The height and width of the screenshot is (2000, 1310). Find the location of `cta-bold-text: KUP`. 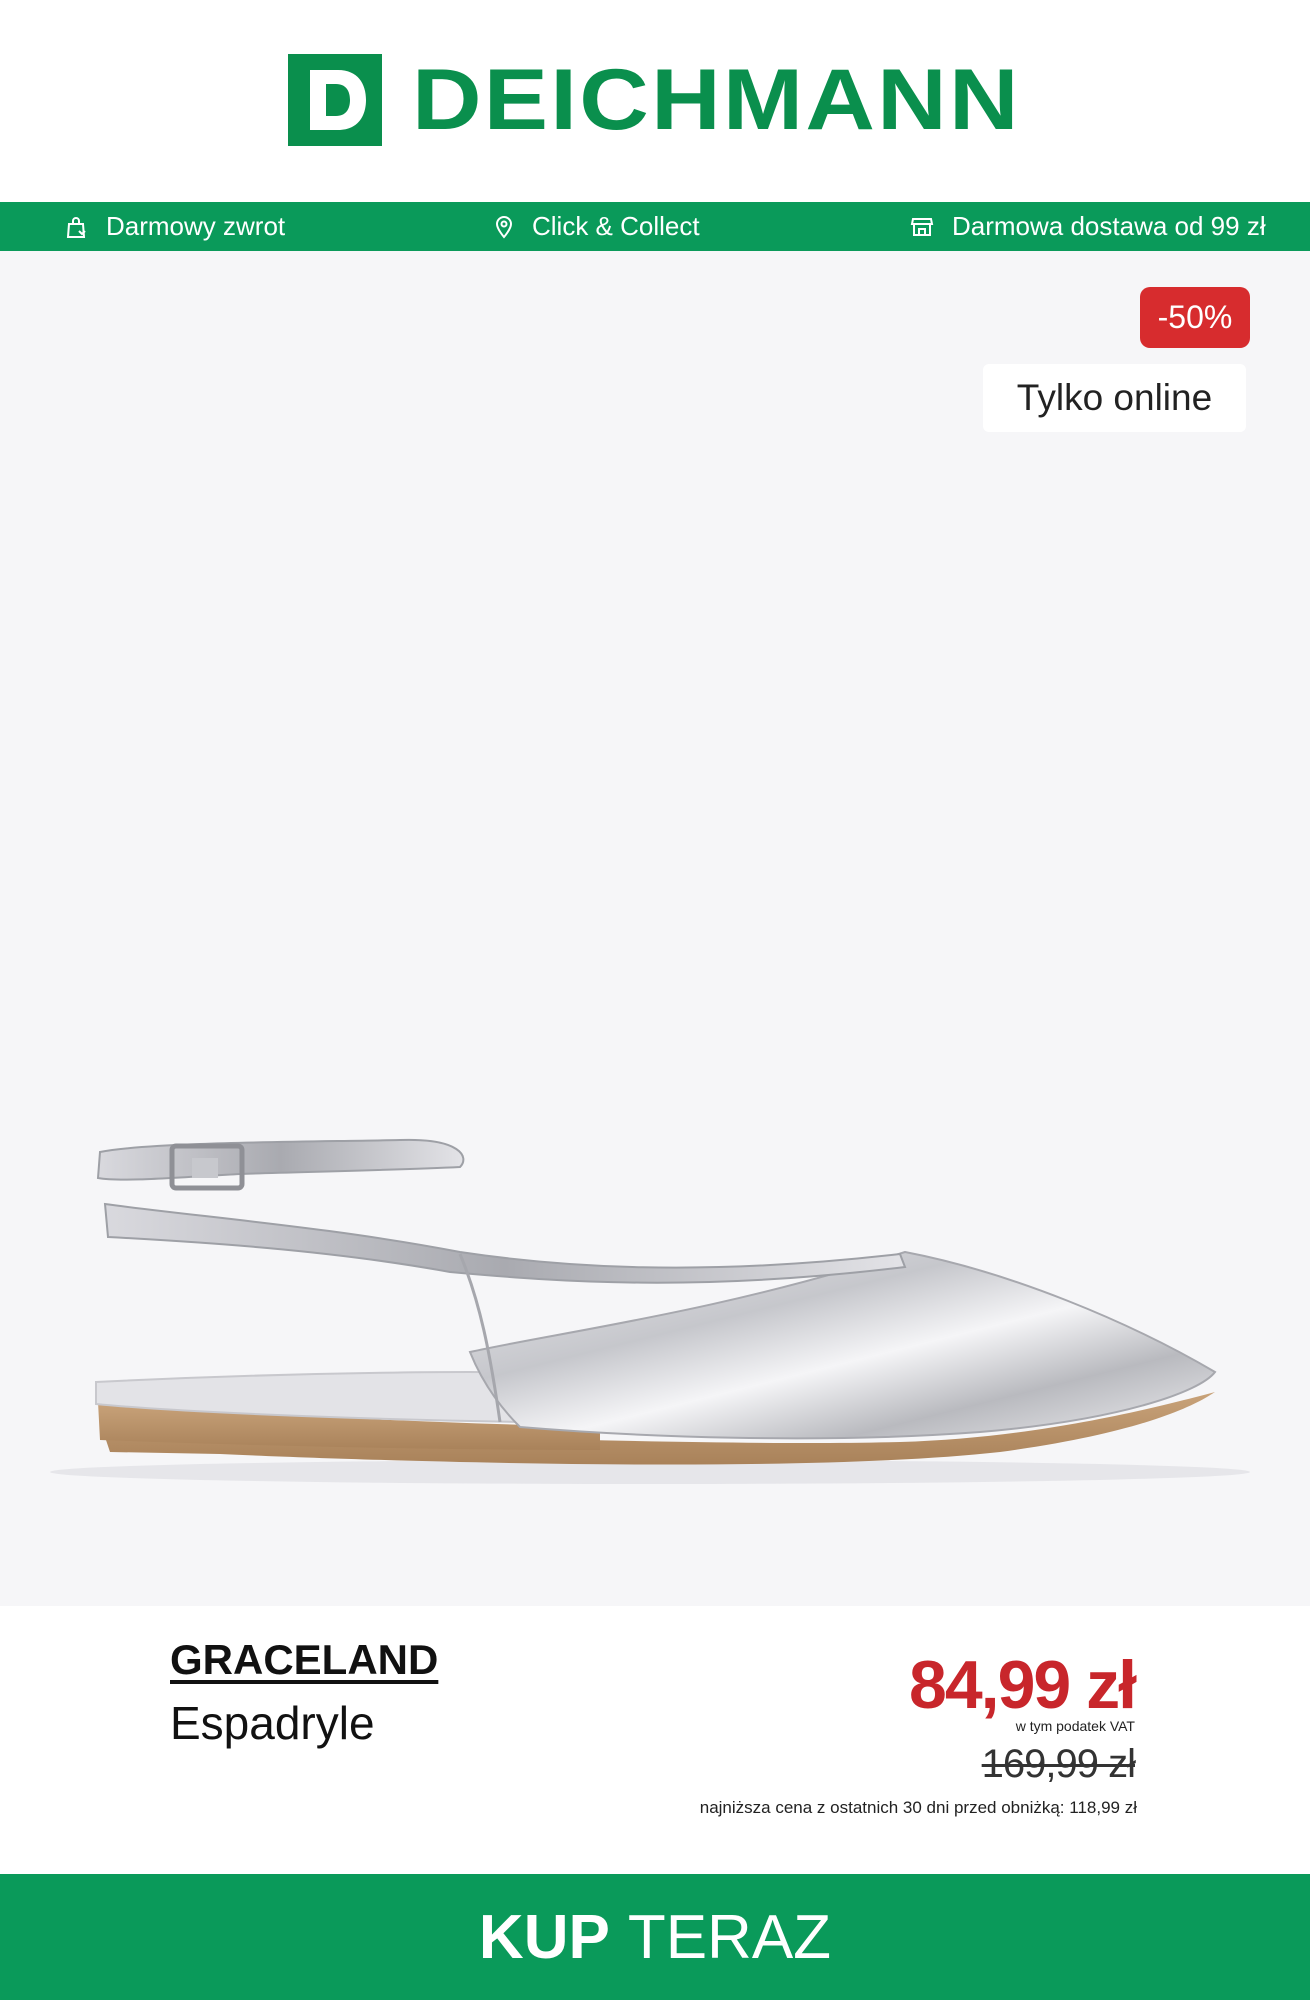

cta-bold-text: KUP is located at coordinates (544, 1937).